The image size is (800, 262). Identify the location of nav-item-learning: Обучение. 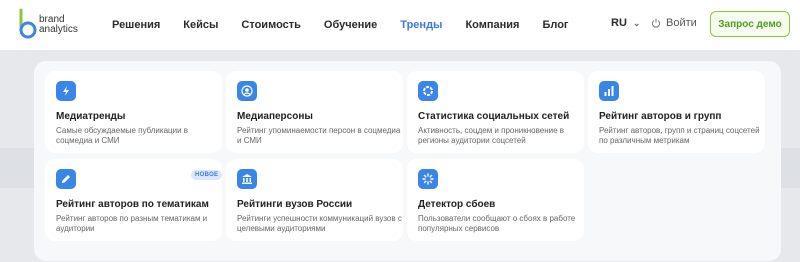
(350, 25).